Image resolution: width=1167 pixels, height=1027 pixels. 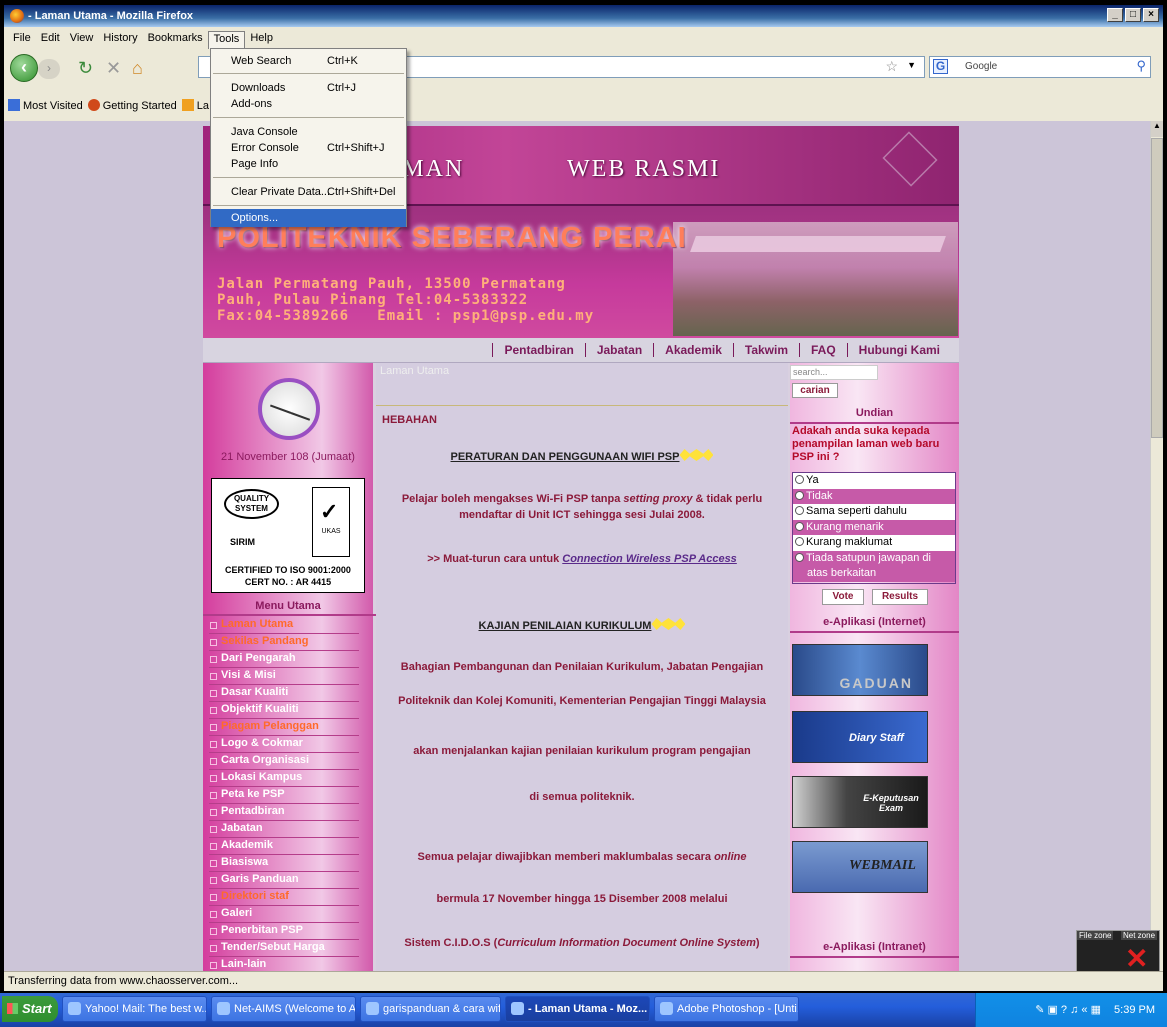 I want to click on menu-item: Direktori staf, so click(x=284, y=897).